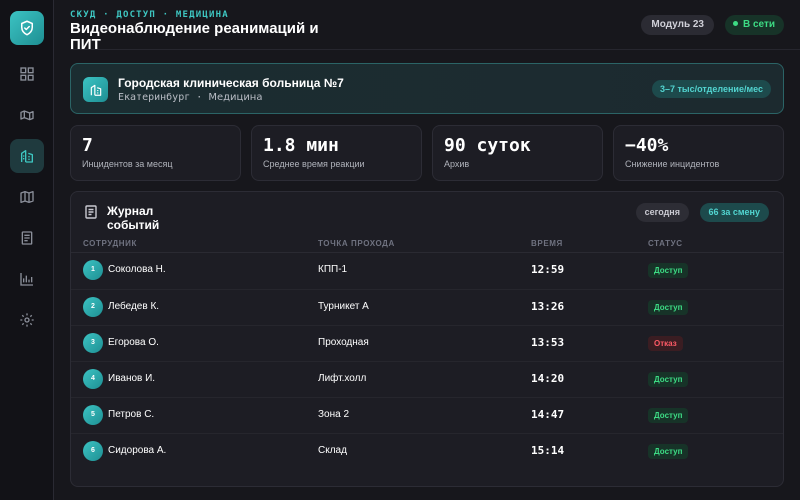  What do you see at coordinates (548, 378) in the screenshot?
I see `event-time: 14:20` at bounding box center [548, 378].